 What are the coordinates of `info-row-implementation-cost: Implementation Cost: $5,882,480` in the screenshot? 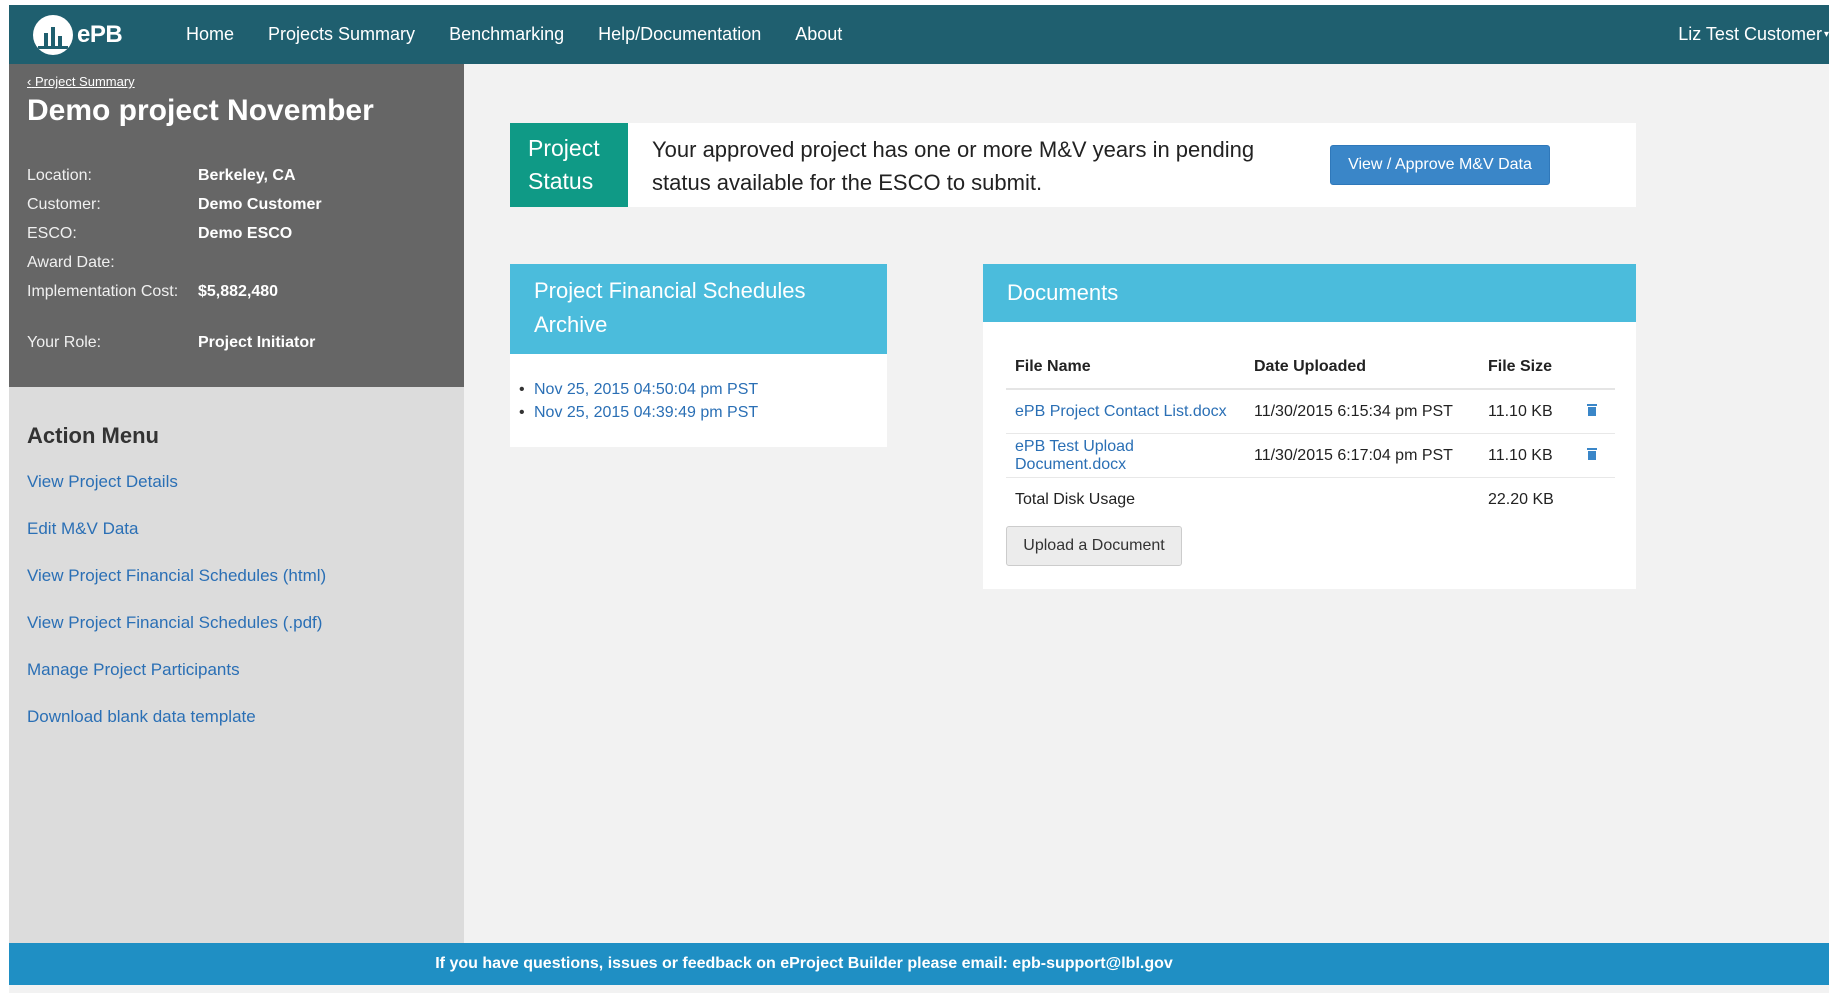 It's located at (174, 306).